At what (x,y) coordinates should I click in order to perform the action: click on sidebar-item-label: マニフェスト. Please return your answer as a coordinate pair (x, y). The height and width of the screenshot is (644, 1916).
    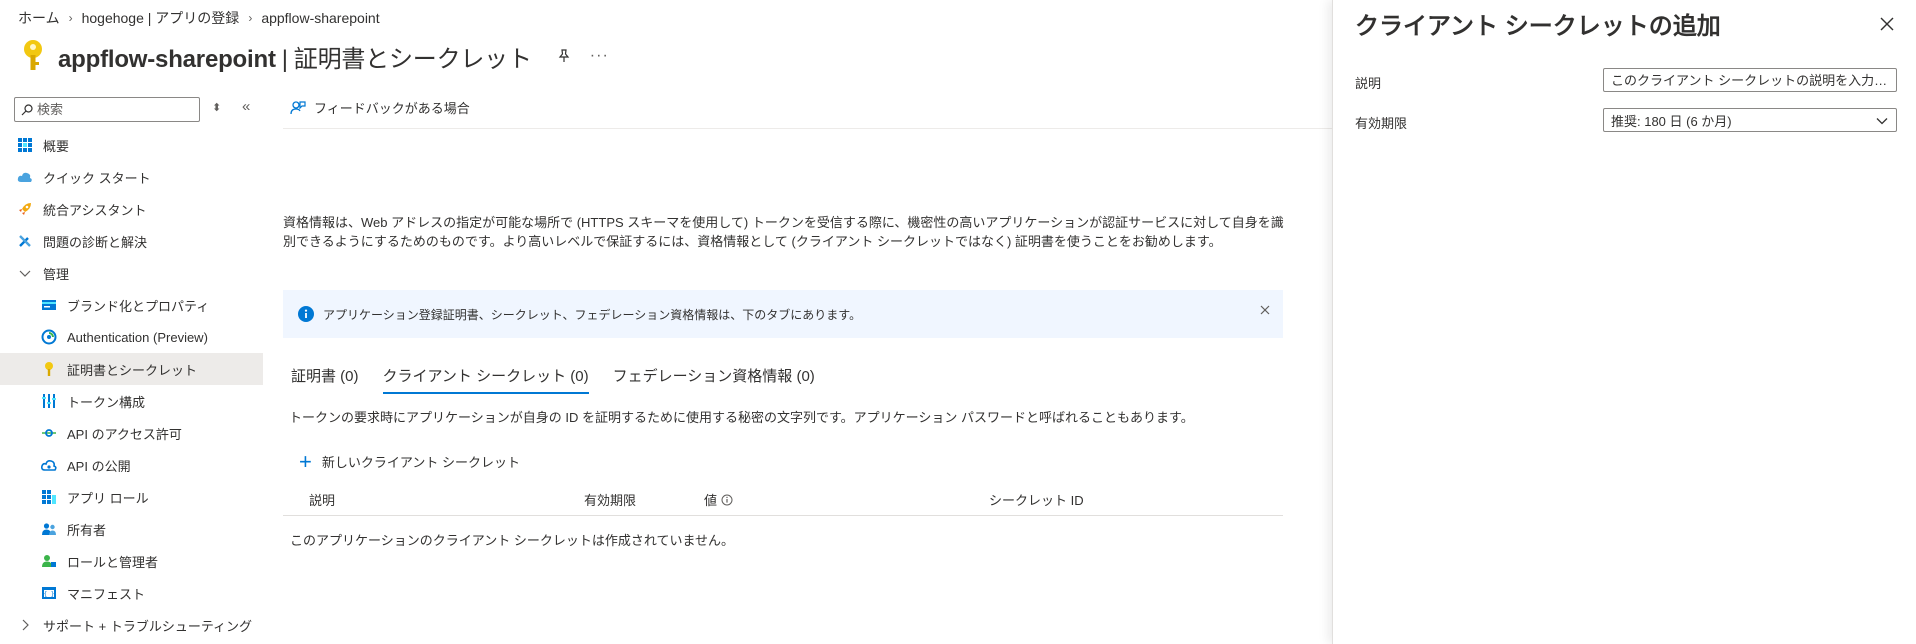
    Looking at the image, I should click on (106, 594).